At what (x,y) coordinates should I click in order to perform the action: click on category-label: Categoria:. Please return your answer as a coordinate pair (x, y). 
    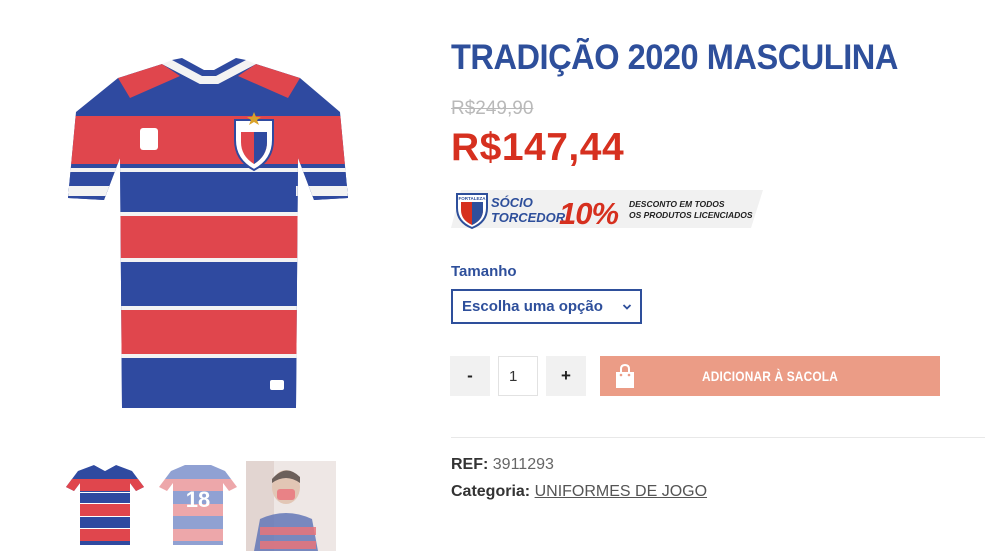
    Looking at the image, I should click on (491, 491).